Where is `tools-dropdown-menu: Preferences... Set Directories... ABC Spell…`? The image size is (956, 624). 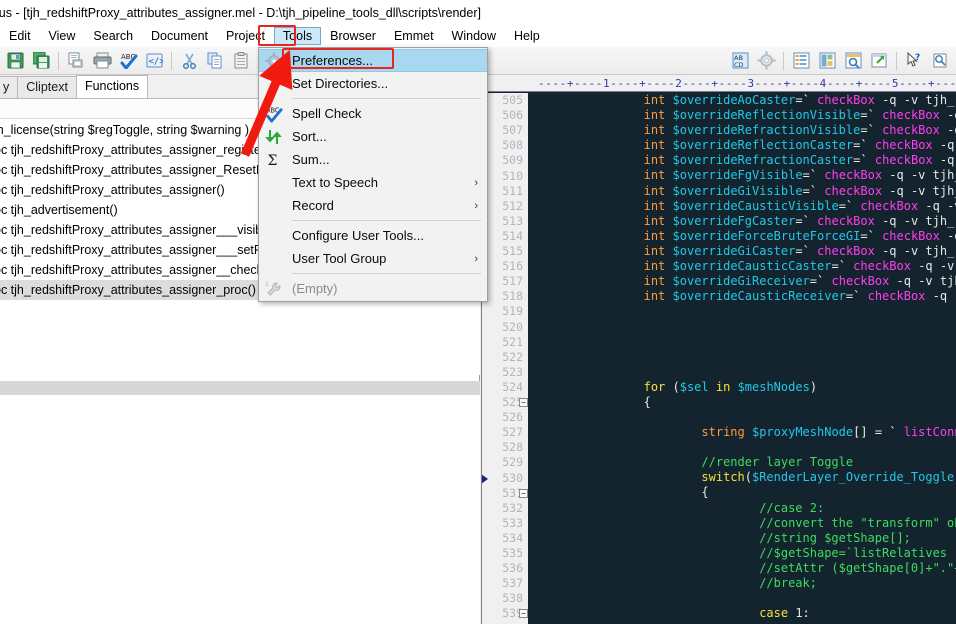
tools-dropdown-menu: Preferences... Set Directories... ABC Spell… is located at coordinates (373, 174).